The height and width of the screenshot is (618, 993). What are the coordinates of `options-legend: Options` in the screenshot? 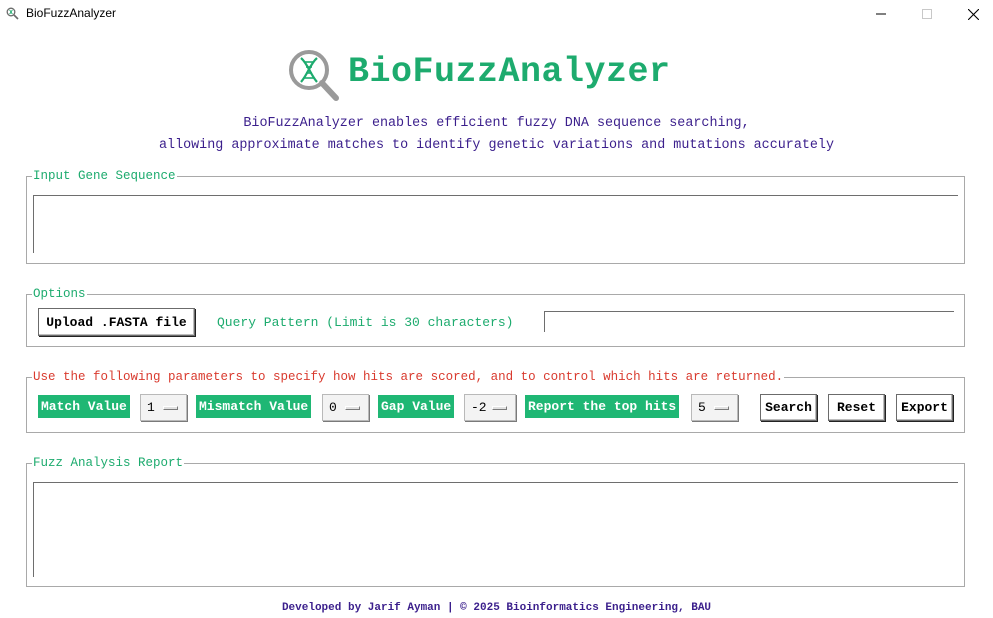 It's located at (59, 294).